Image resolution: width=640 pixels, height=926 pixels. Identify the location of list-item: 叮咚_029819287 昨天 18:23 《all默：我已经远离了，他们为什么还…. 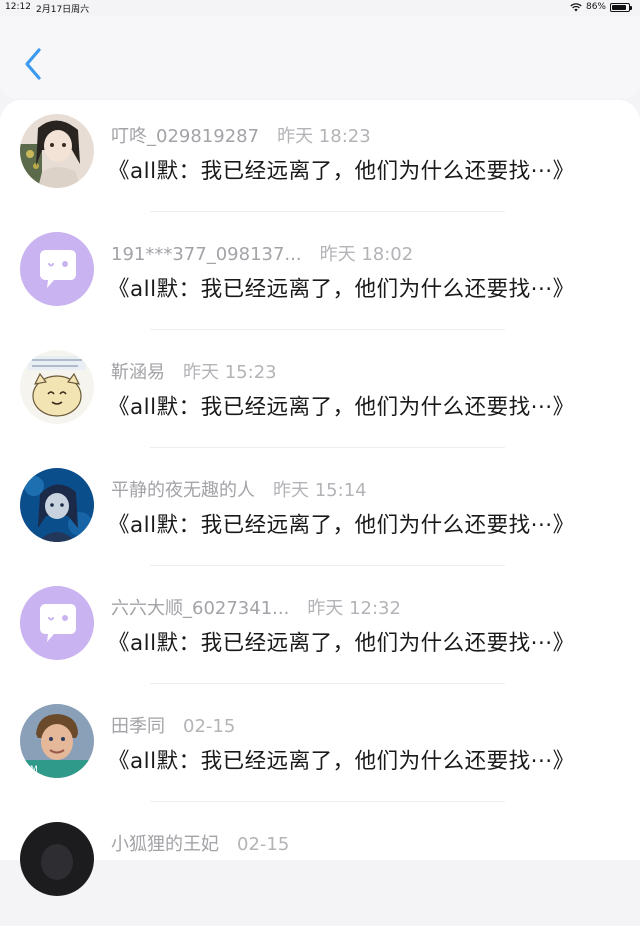
(320, 159).